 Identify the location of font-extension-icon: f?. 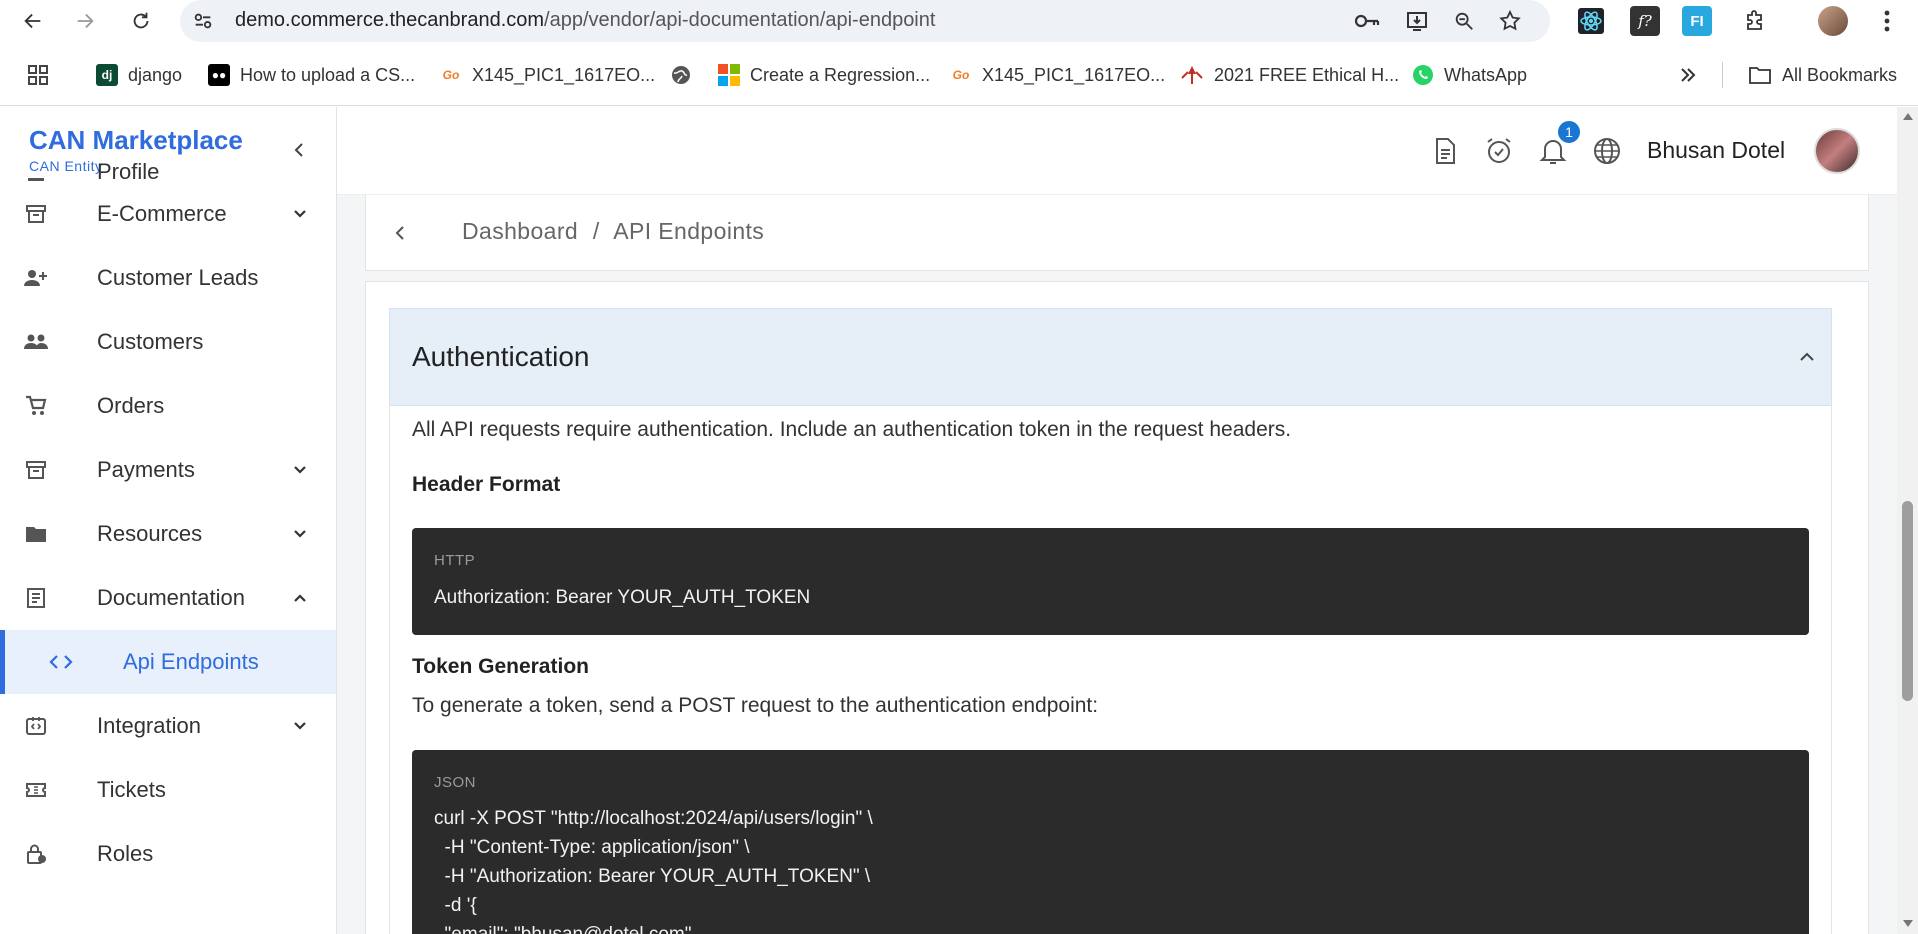
(1645, 21).